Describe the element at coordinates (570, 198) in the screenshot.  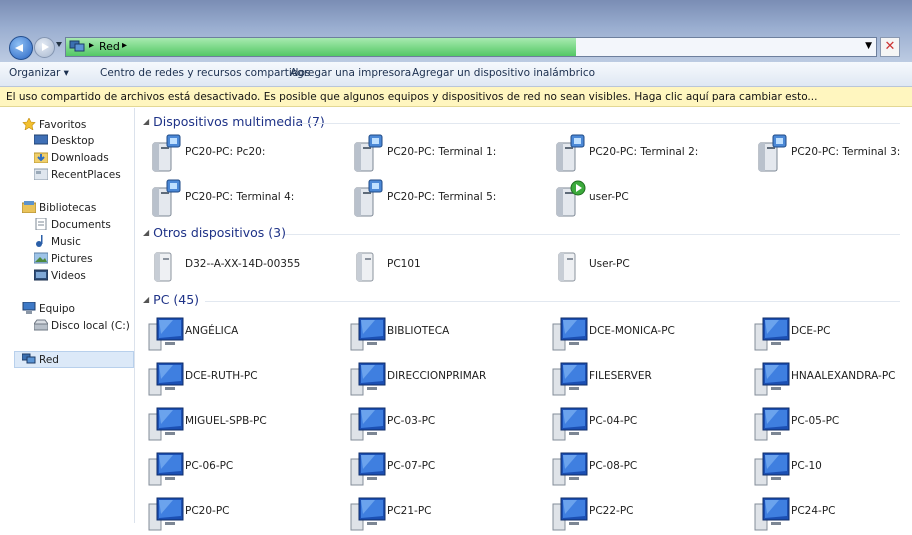
I see `media-player-icon` at that location.